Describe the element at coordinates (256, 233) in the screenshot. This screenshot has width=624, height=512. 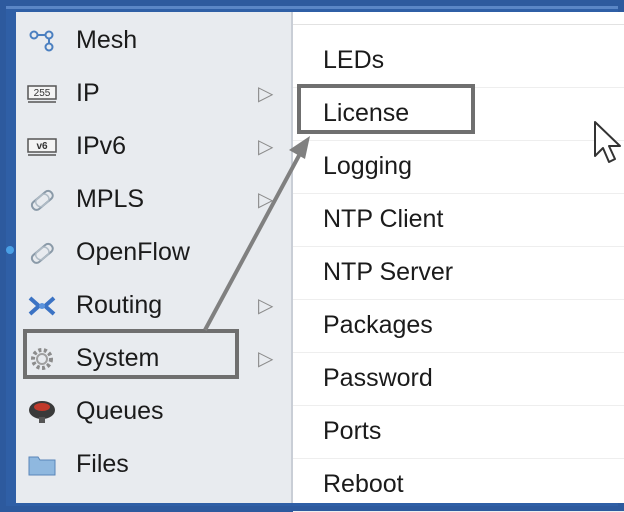
I see `annotation-arrow` at that location.